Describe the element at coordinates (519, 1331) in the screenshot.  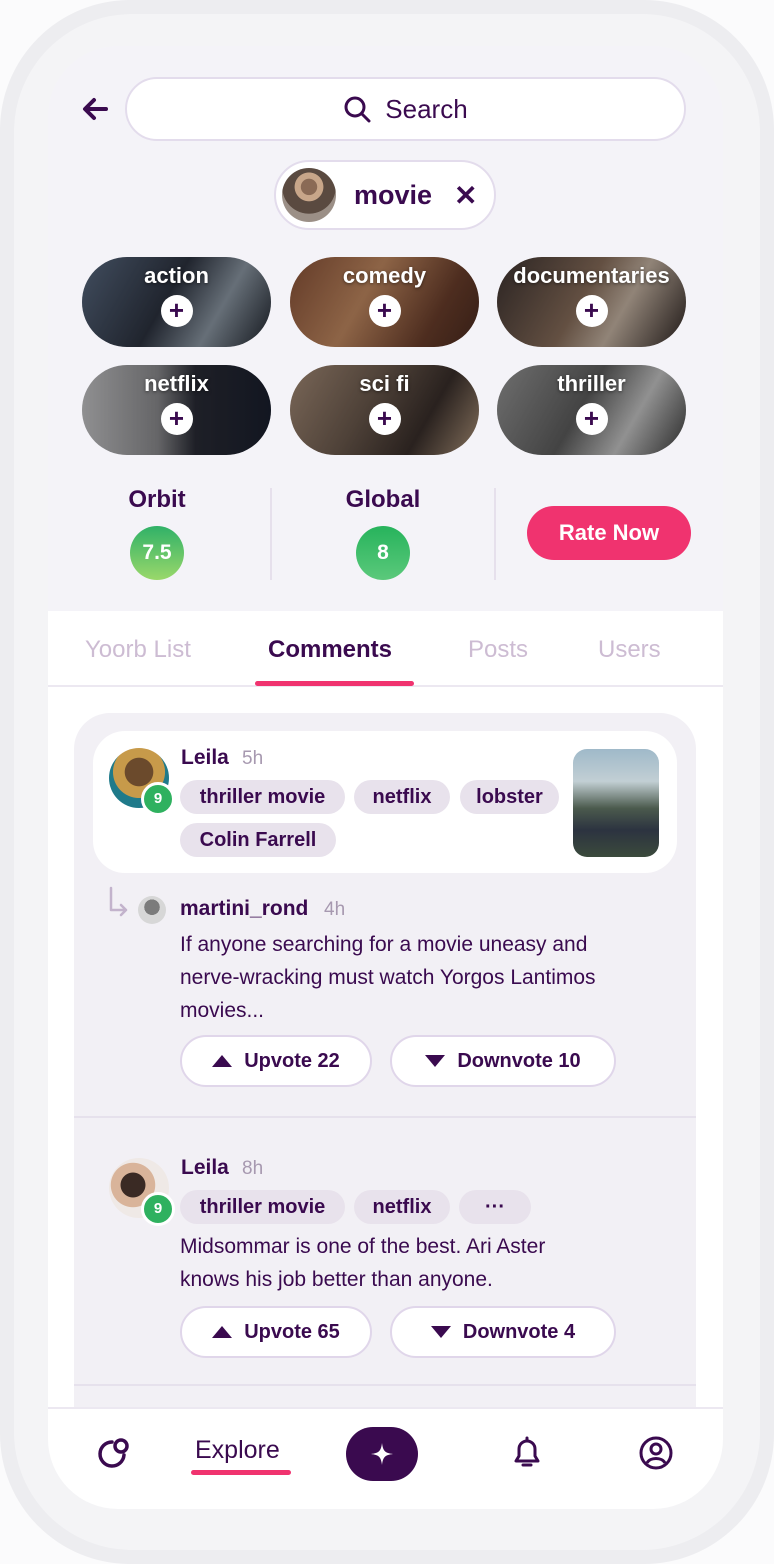
I see `downvote-label: Downvote 4` at that location.